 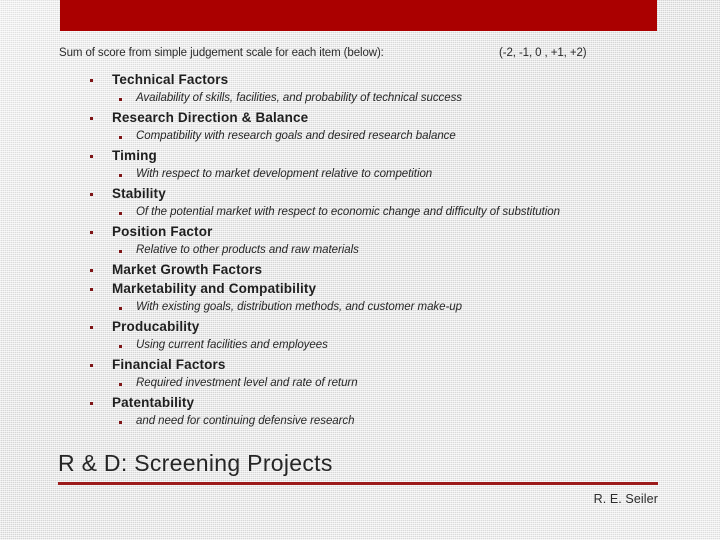 I want to click on outline-item: Position Factor, so click(x=360, y=233).